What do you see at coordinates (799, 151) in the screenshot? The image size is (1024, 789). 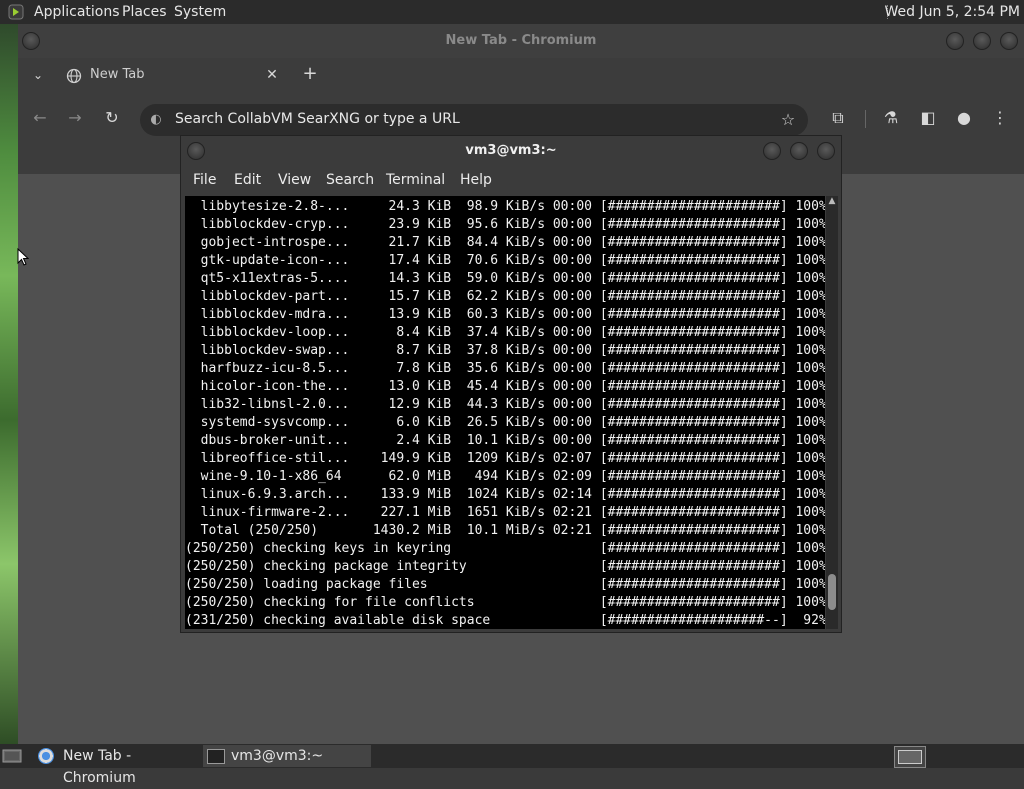 I see `terminal-maximize-icon` at bounding box center [799, 151].